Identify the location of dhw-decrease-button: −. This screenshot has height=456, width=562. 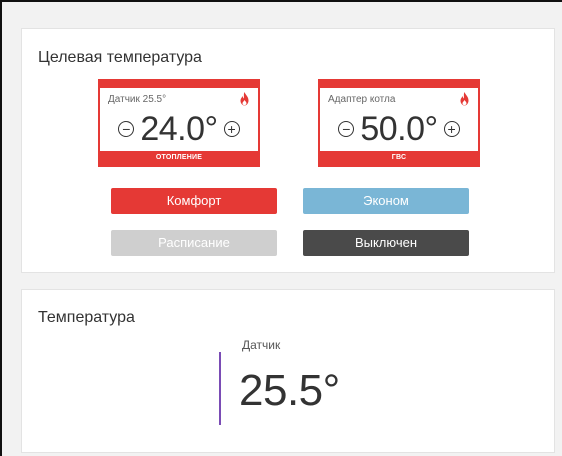
(346, 129).